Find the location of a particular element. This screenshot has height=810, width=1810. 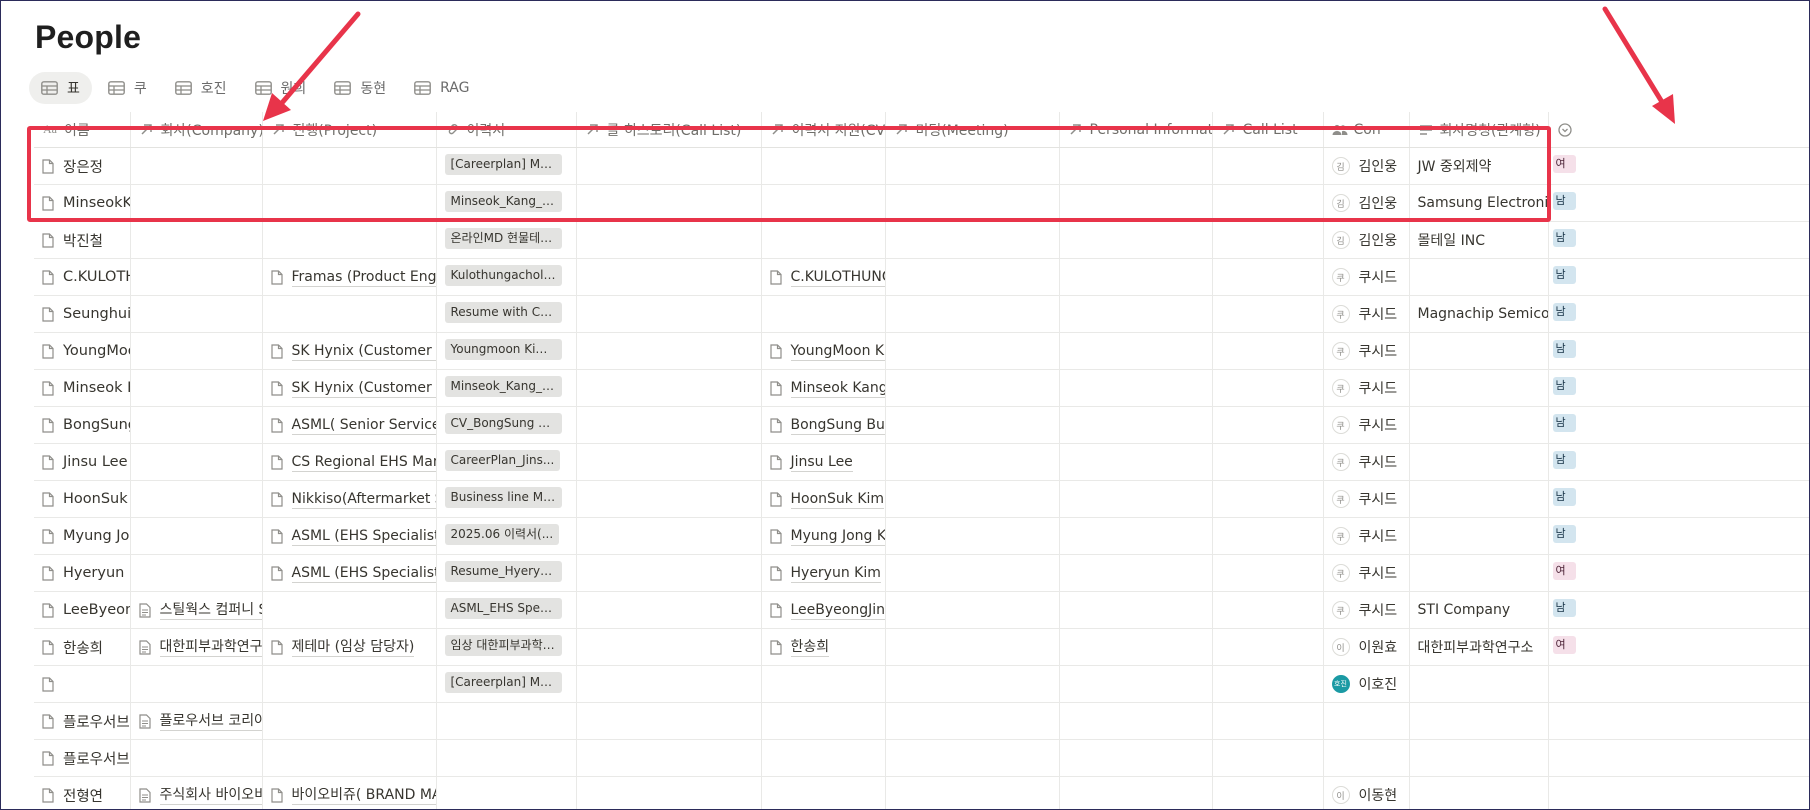

gender-cell is located at coordinates (1678, 721).